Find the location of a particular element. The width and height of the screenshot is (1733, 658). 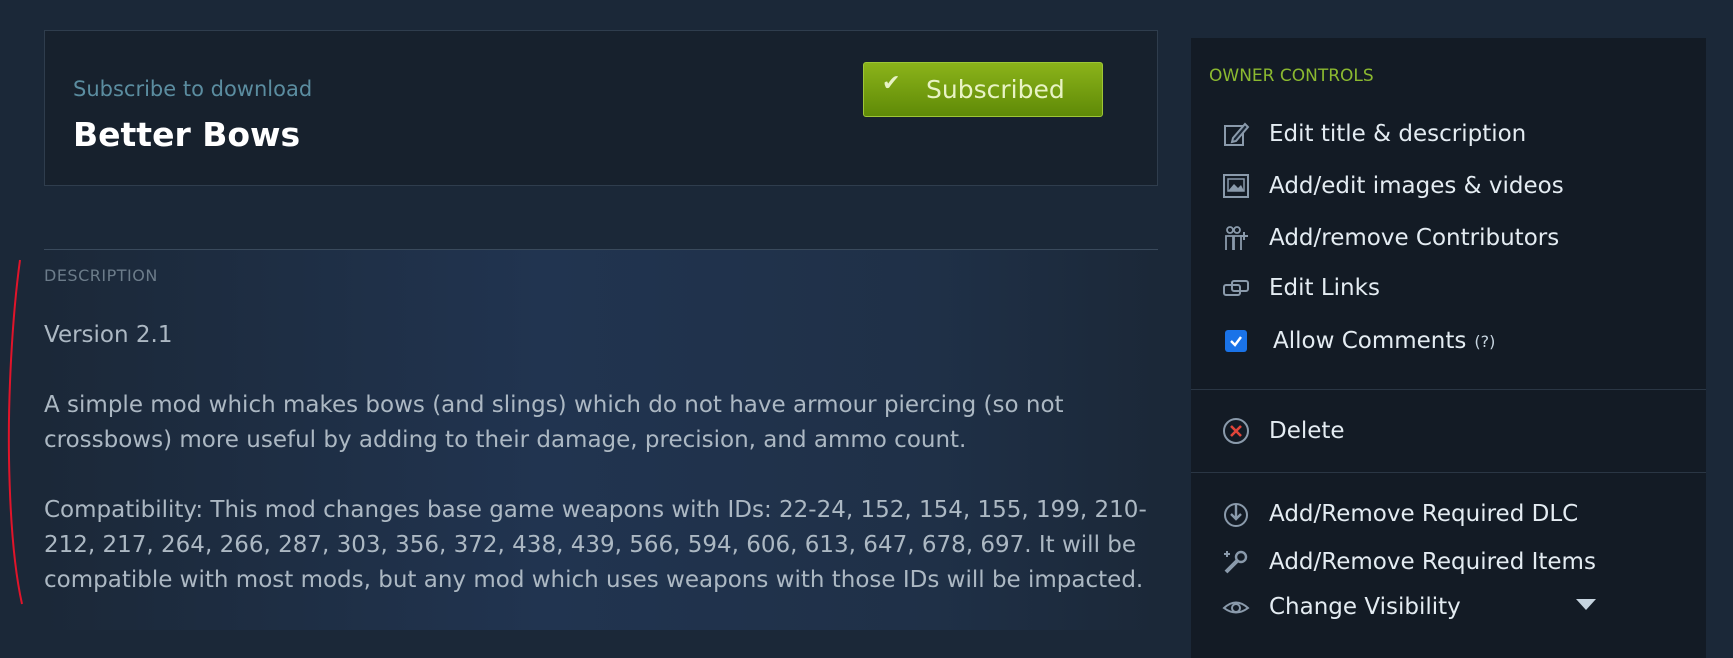

edit-title-description-link: Edit title & description is located at coordinates (1373, 134).